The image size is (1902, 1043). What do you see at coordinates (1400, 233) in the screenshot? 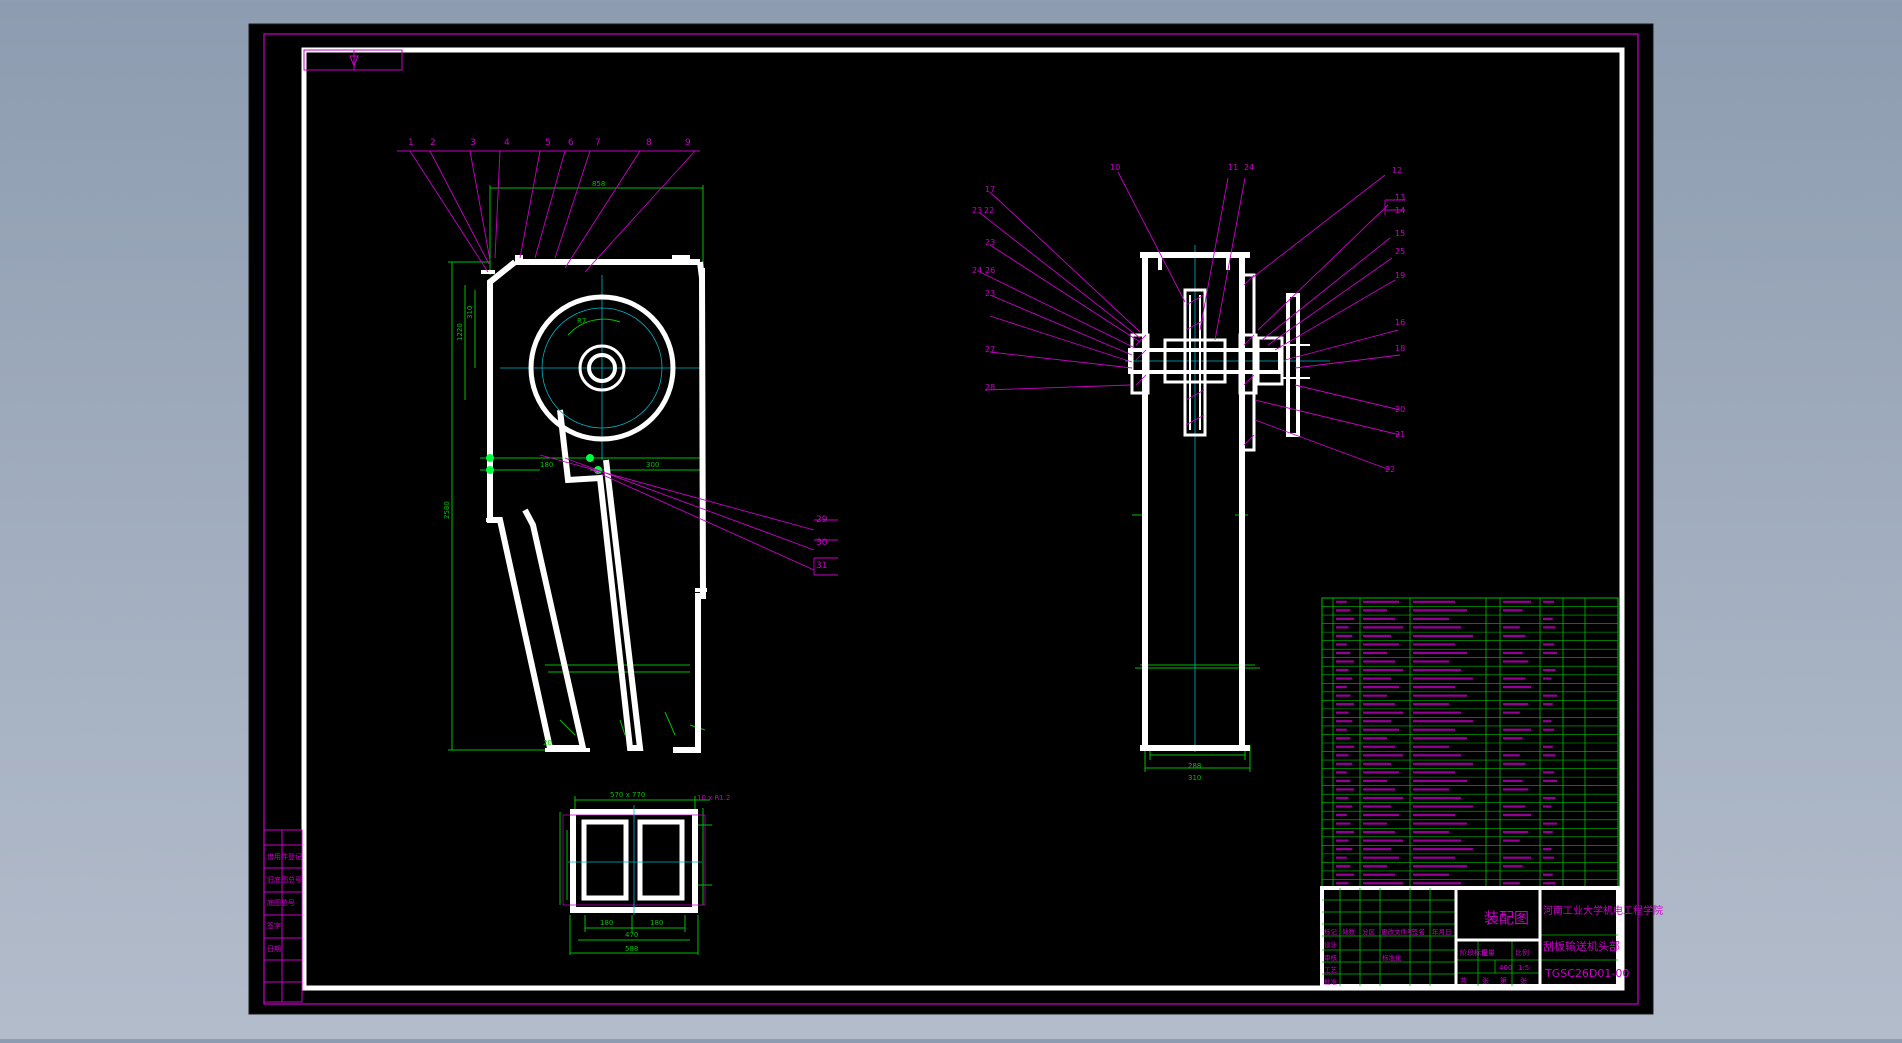
I see `balloon: 15` at bounding box center [1400, 233].